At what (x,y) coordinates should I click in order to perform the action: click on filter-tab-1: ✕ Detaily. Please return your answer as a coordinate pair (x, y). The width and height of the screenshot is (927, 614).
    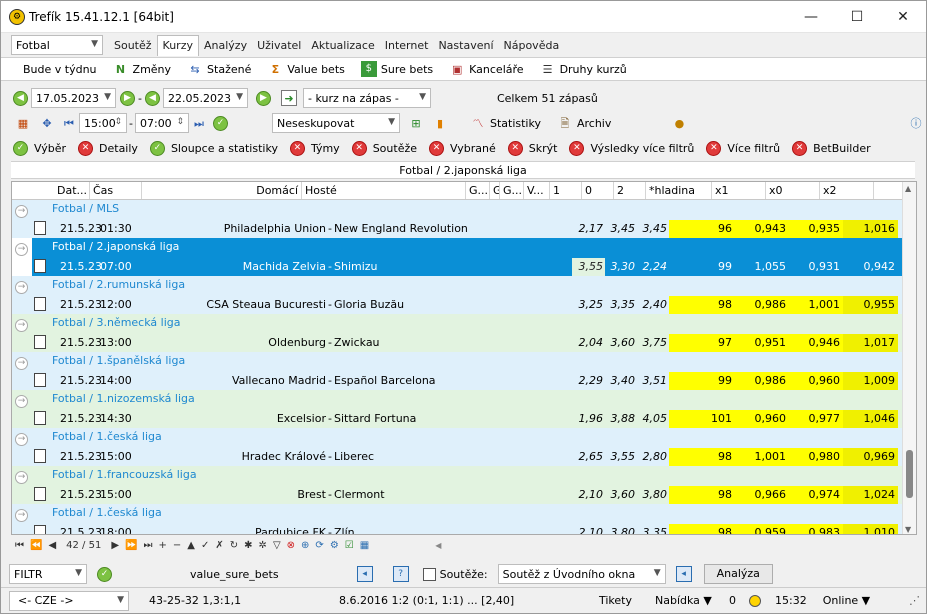
    Looking at the image, I should click on (108, 148).